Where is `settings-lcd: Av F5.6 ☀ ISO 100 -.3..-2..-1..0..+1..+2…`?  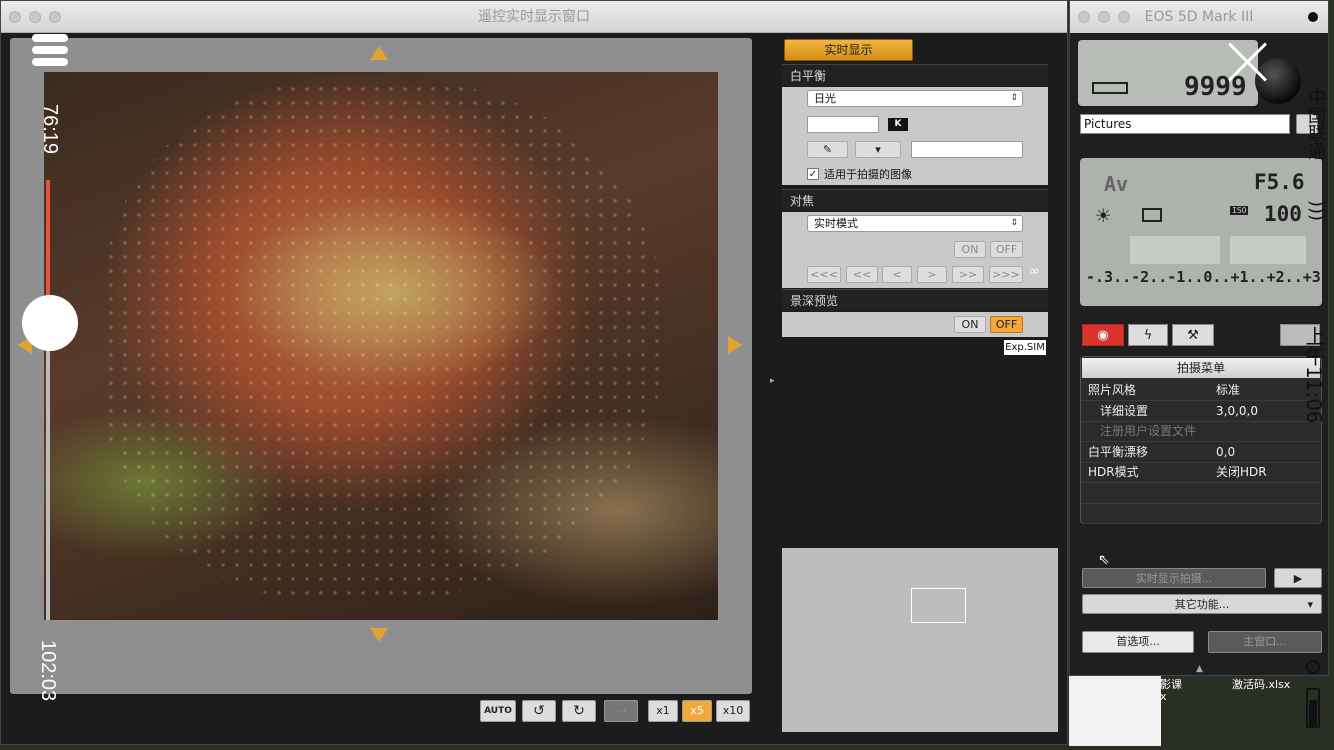
settings-lcd: Av F5.6 ☀ ISO 100 -.3..-2..-1..0..+1..+2… is located at coordinates (1201, 232).